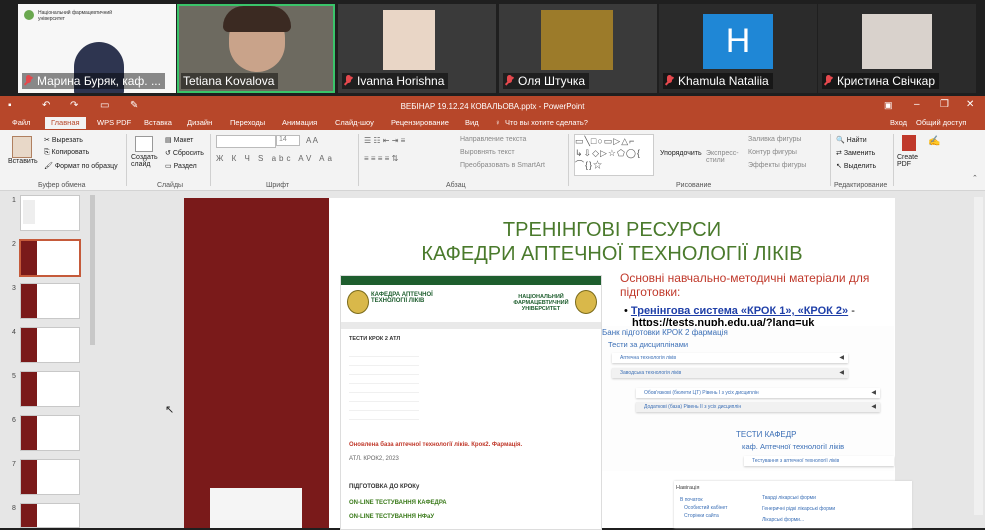  What do you see at coordinates (21, 122) in the screenshot?
I see `tab-file: Файл` at bounding box center [21, 122].